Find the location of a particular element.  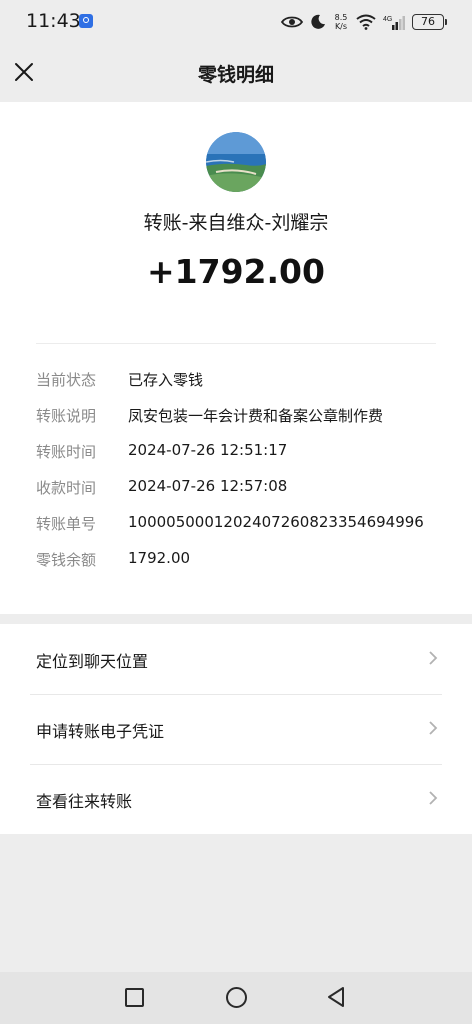

moon-icon is located at coordinates (318, 21).